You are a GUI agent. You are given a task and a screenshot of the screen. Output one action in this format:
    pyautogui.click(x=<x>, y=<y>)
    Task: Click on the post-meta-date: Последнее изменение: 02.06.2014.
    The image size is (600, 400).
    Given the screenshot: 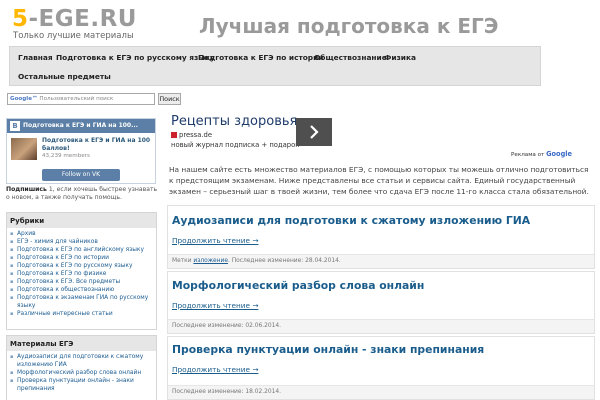 What is the action you would take?
    pyautogui.click(x=226, y=326)
    